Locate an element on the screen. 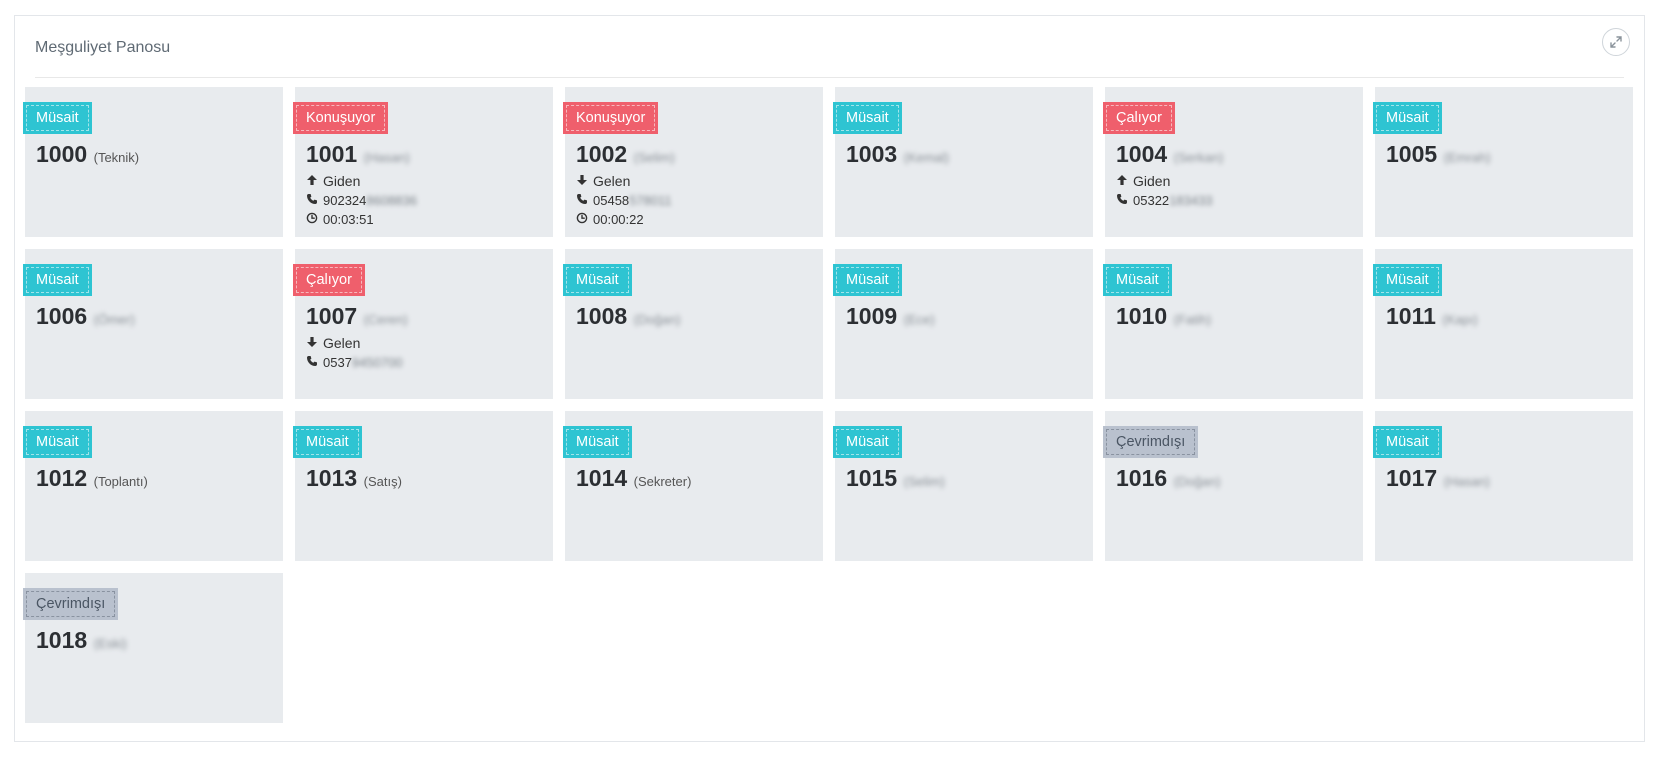 This screenshot has width=1658, height=757. extension-number: 1000 is located at coordinates (62, 154).